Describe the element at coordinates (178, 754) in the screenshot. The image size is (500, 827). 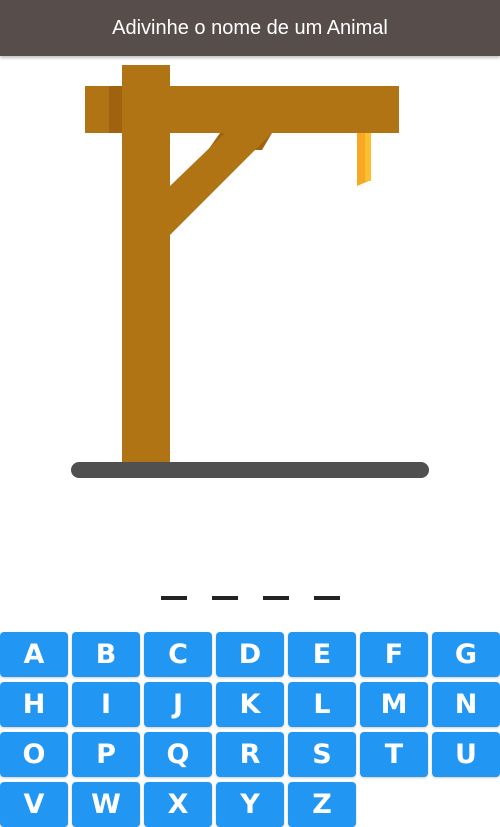
I see `key-q: Q` at that location.